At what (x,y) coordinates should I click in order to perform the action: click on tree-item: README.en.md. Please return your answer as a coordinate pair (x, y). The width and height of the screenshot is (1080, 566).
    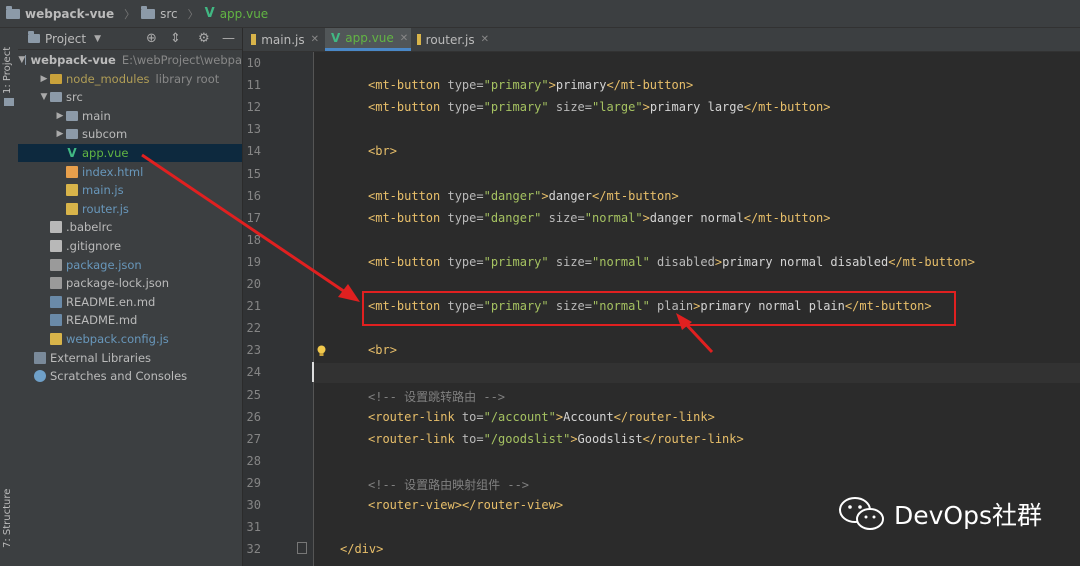
    Looking at the image, I should click on (130, 302).